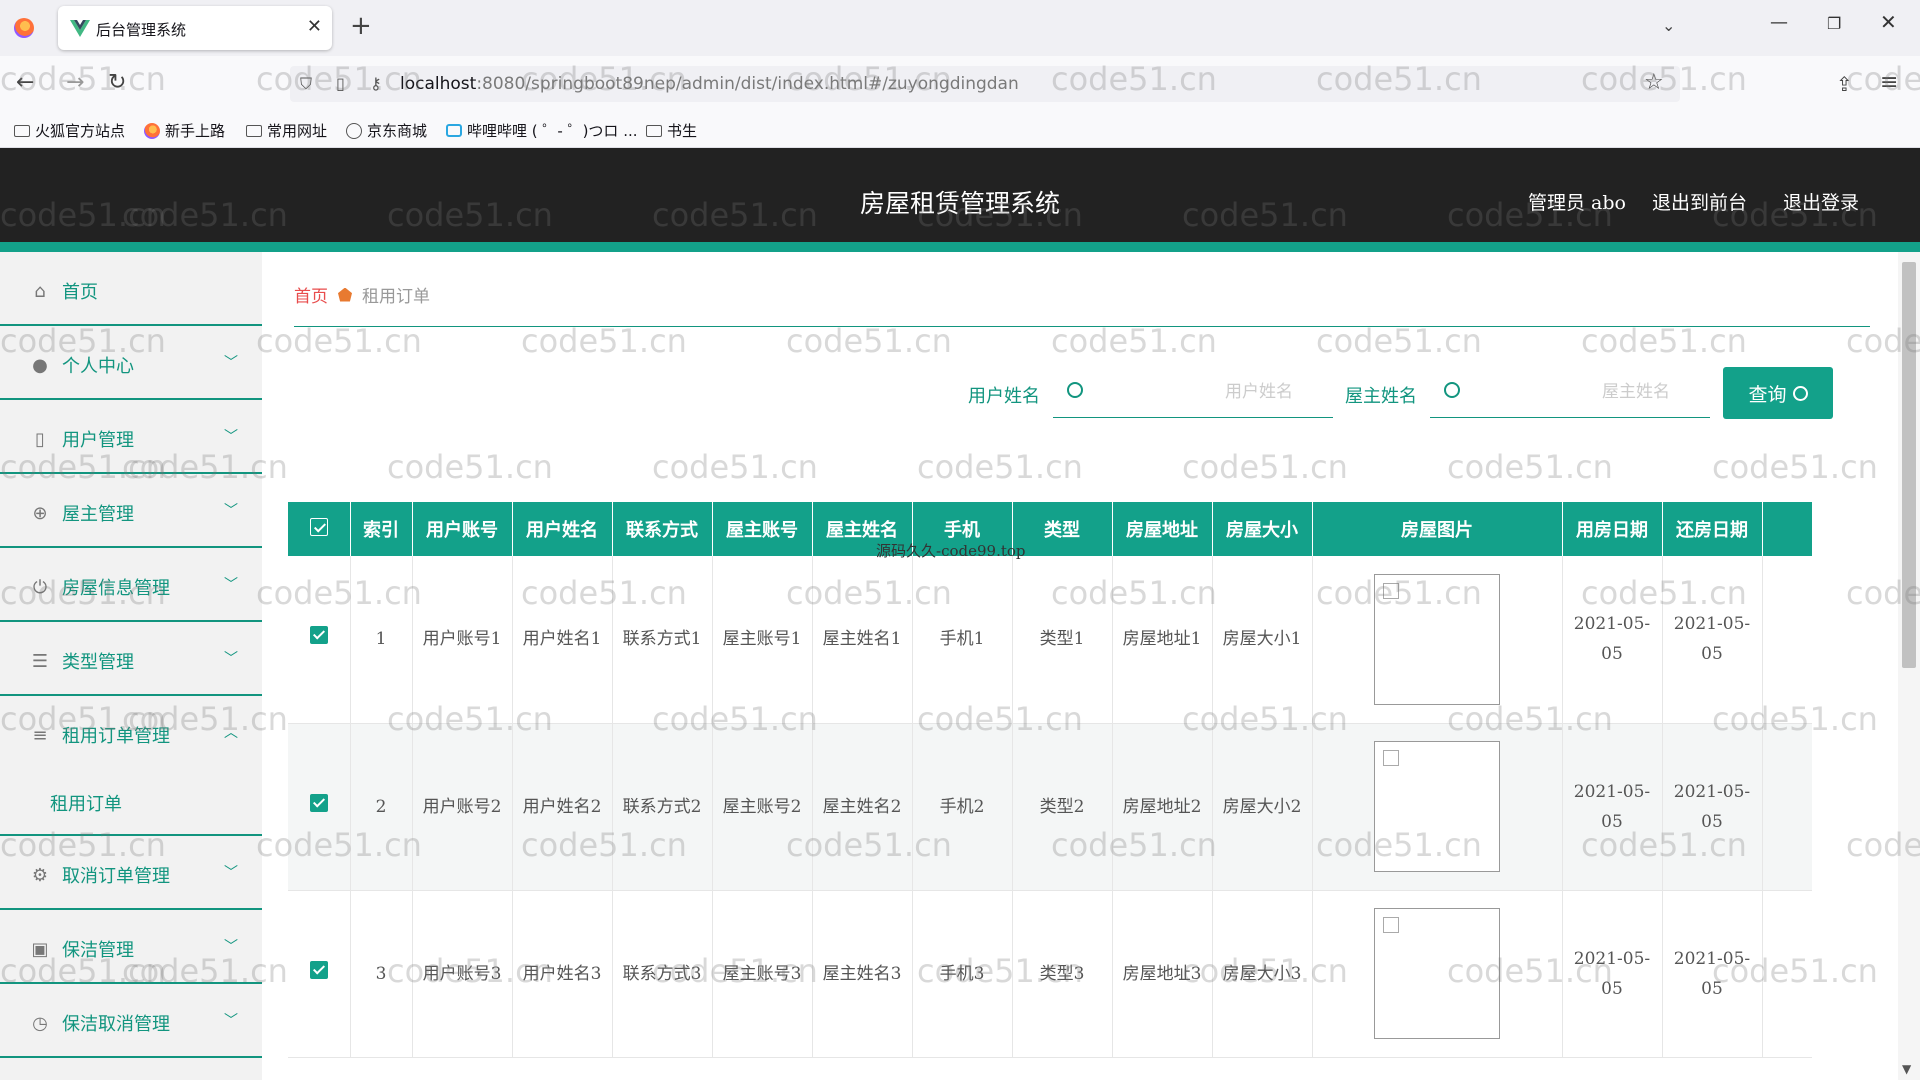  I want to click on cell-name: 用户姓名2, so click(562, 807).